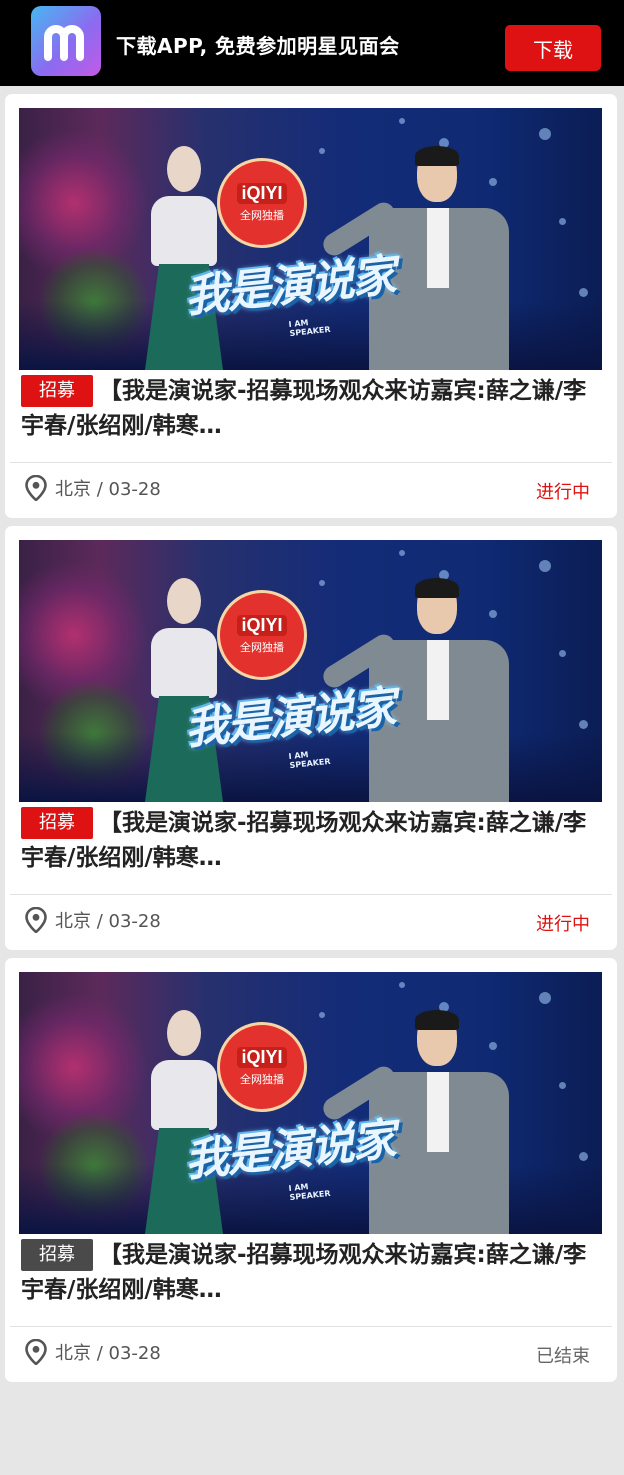 This screenshot has width=624, height=1475. I want to click on promo-text: 下载APP, 免费参加明星见面会, so click(258, 46).